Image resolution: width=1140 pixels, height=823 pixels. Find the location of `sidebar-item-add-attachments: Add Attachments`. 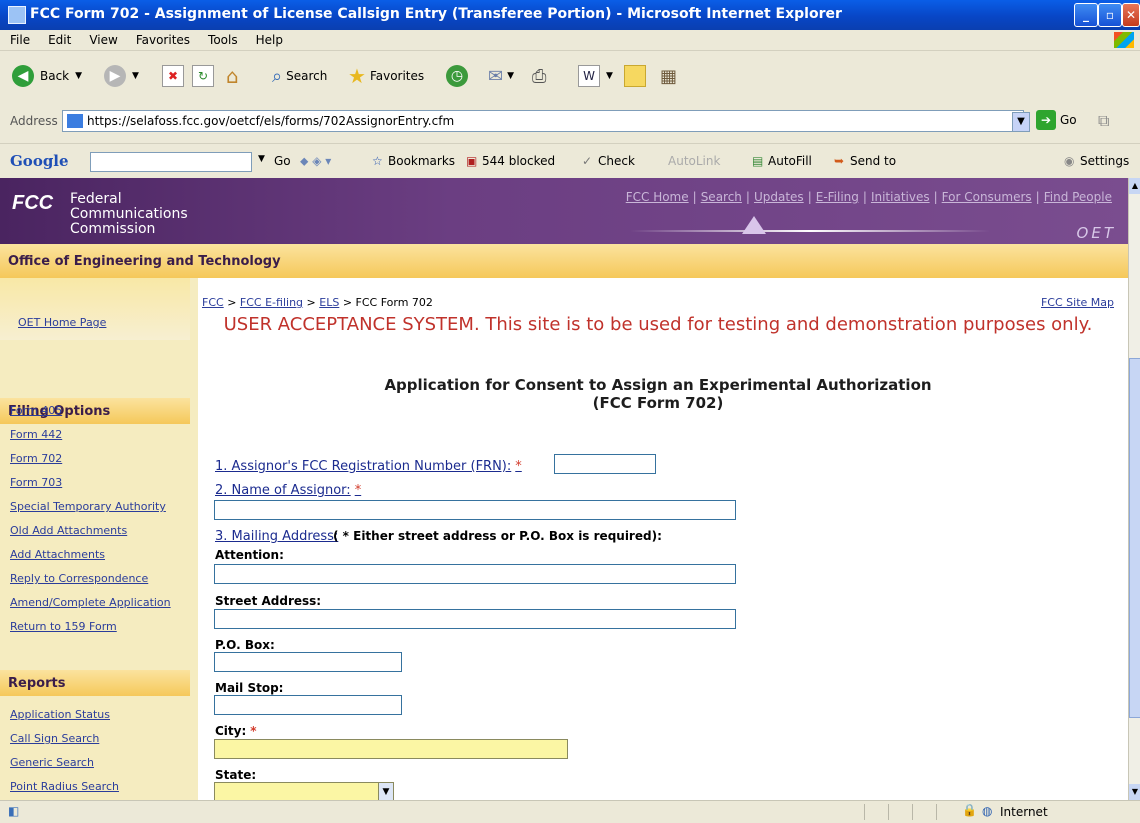

sidebar-item-add-attachments: Add Attachments is located at coordinates (57, 554).